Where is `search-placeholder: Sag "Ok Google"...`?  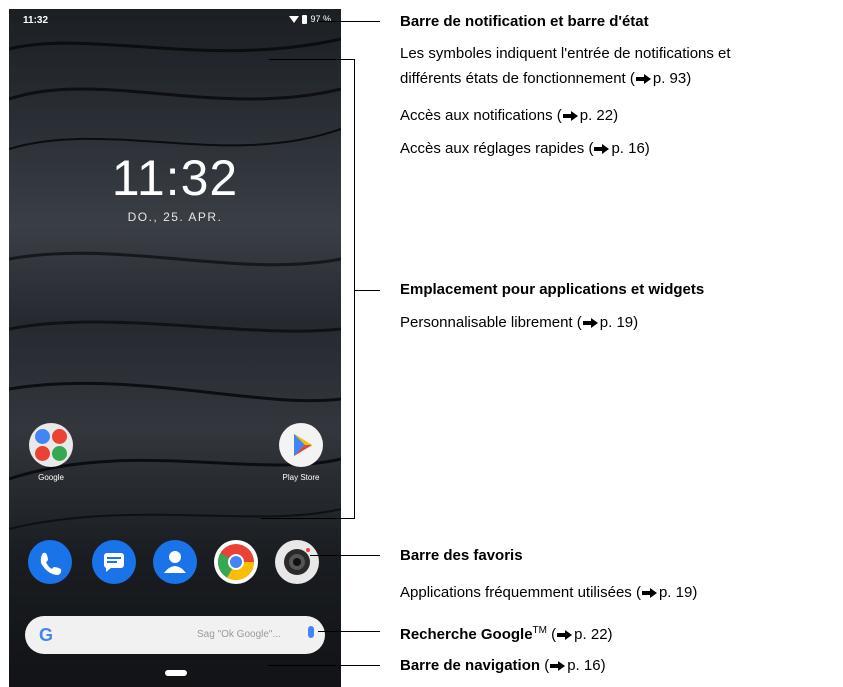
search-placeholder: Sag "Ok Google"... is located at coordinates (239, 634).